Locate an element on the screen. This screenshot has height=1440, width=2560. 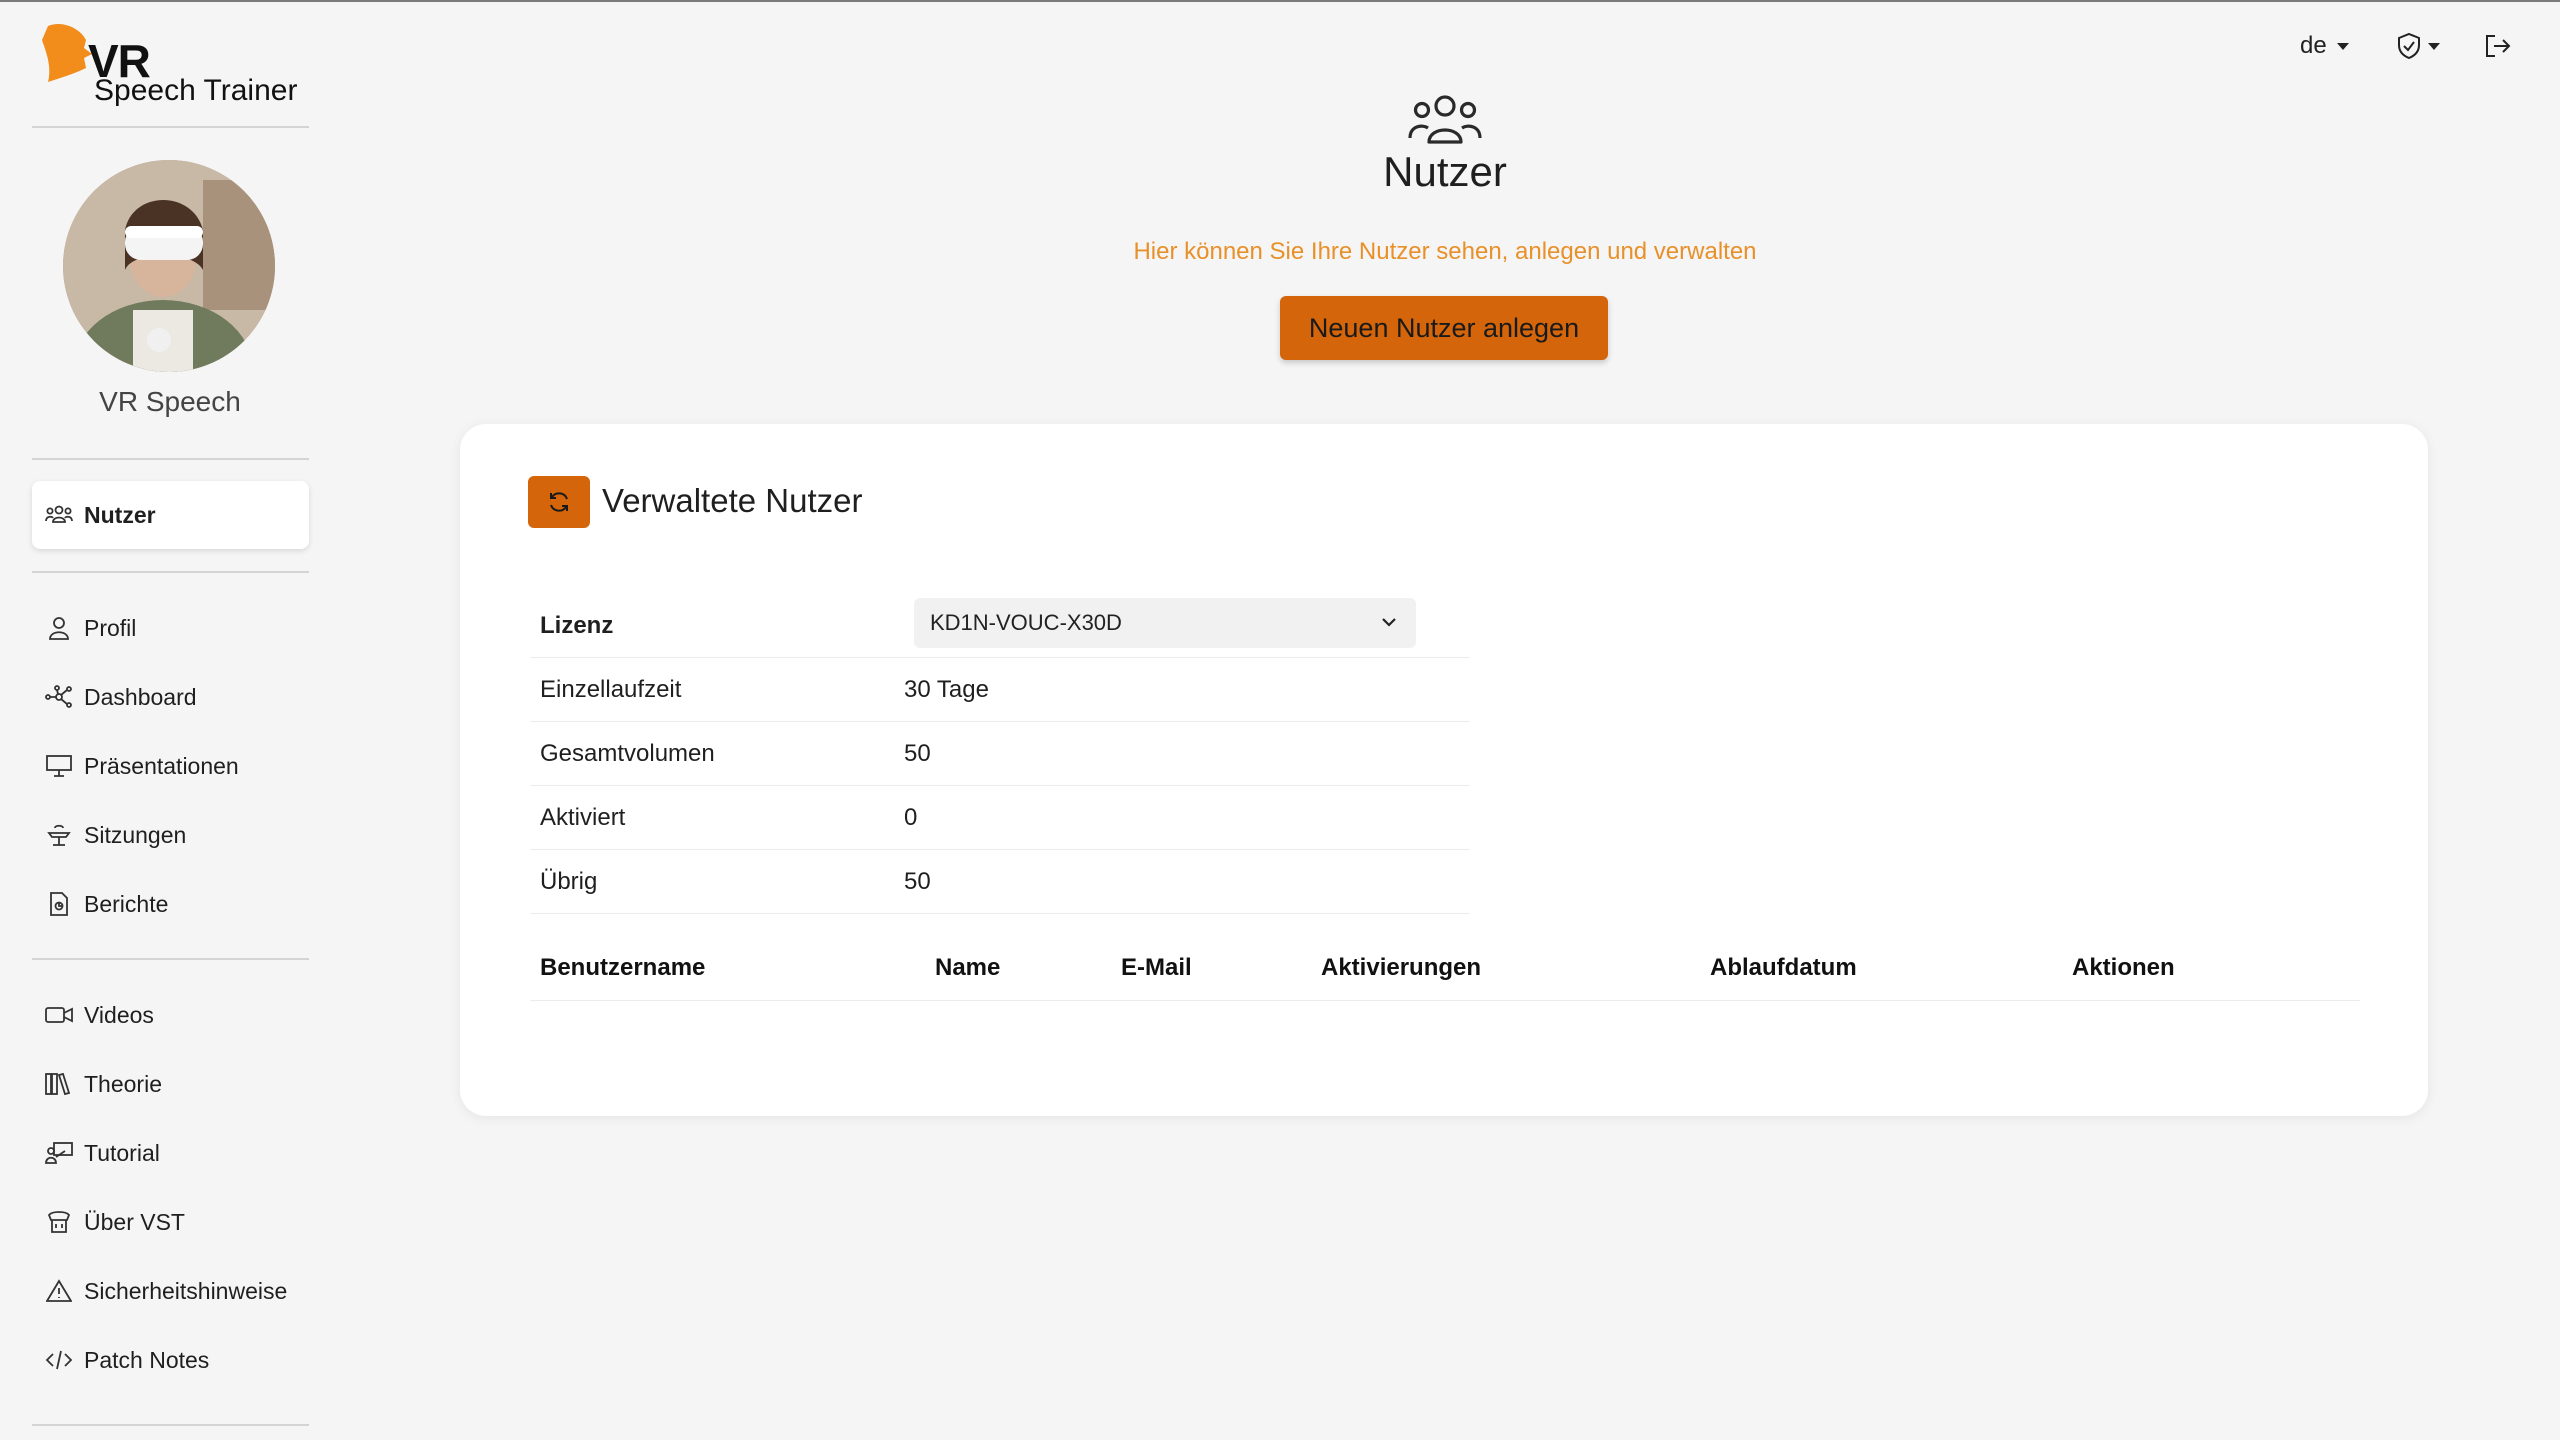
table-header-divider is located at coordinates (1445, 1000).